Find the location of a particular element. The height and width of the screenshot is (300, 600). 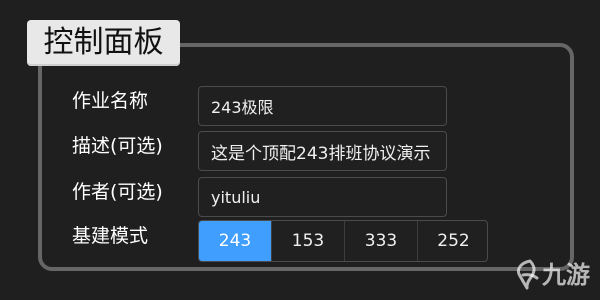

jiuyou-watermark-text: 九游 is located at coordinates (566, 275).